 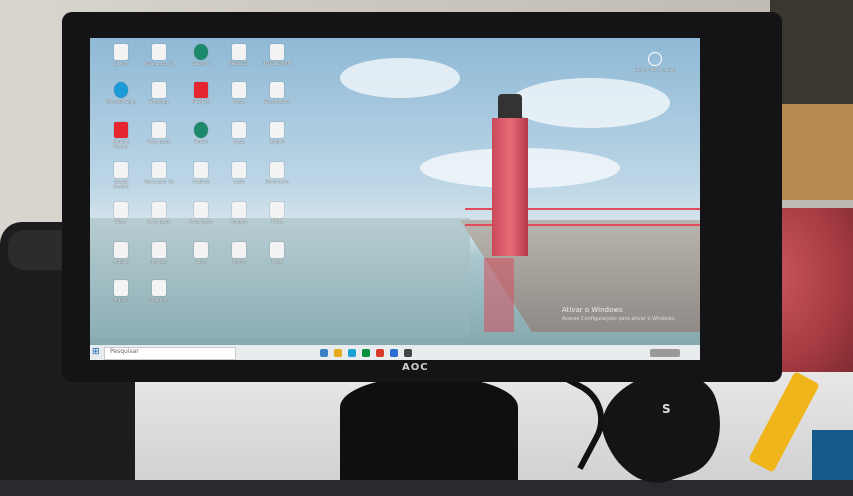 What do you see at coordinates (121, 63) in the screenshot?
I see `desktop-icon-label: Lixeira` at bounding box center [121, 63].